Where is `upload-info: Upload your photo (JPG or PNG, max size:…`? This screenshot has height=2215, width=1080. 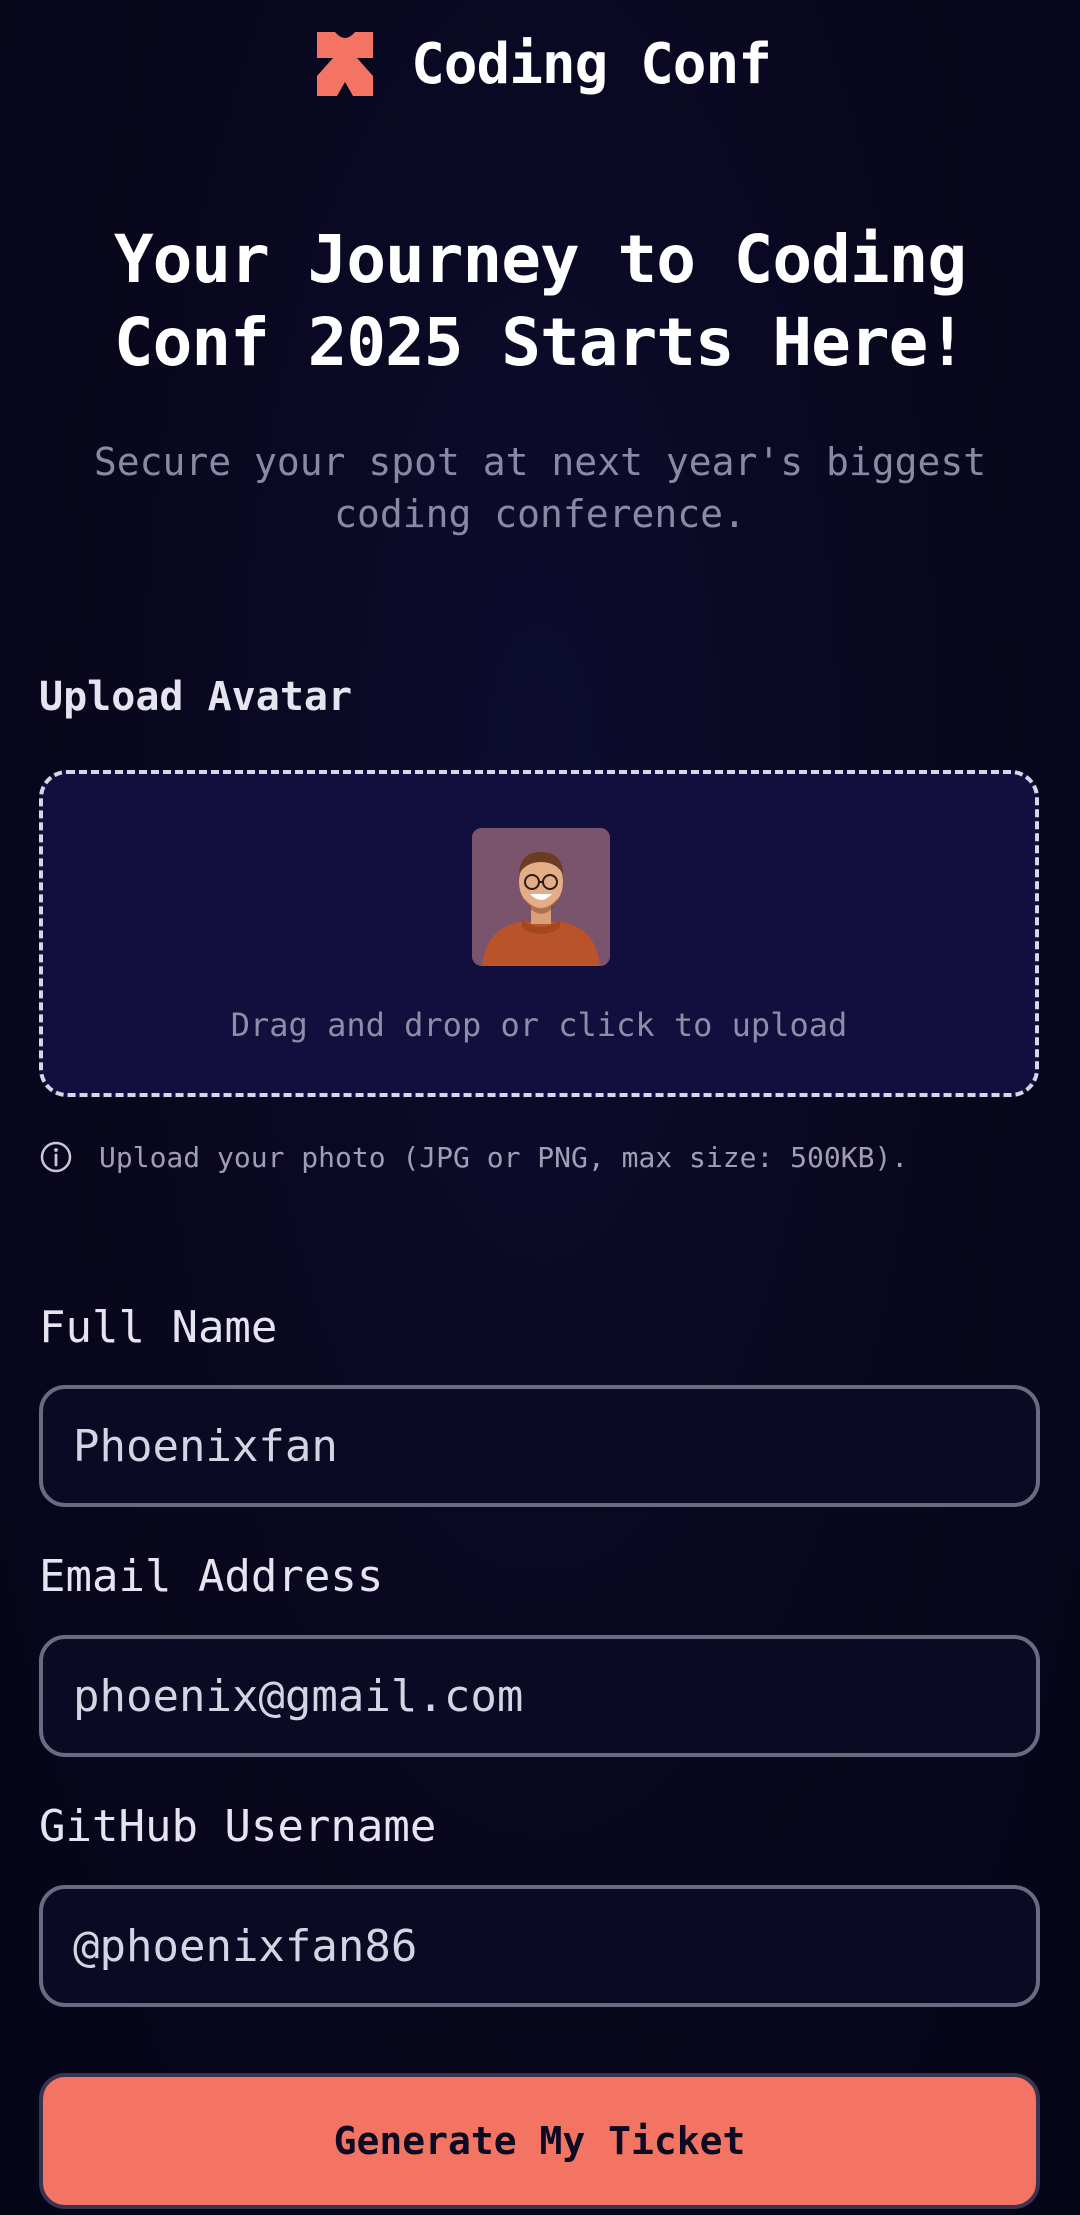 upload-info: Upload your photo (JPG or PNG, max size:… is located at coordinates (473, 1157).